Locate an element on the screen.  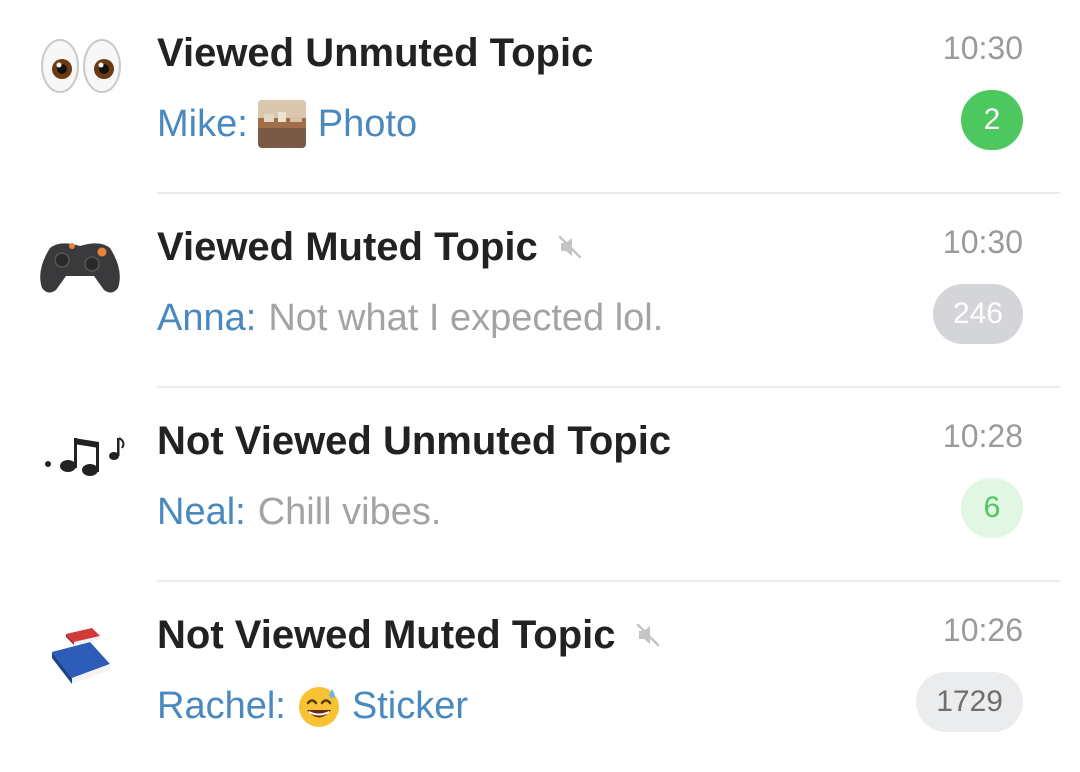
unread-count-badge: 6 is located at coordinates (992, 508).